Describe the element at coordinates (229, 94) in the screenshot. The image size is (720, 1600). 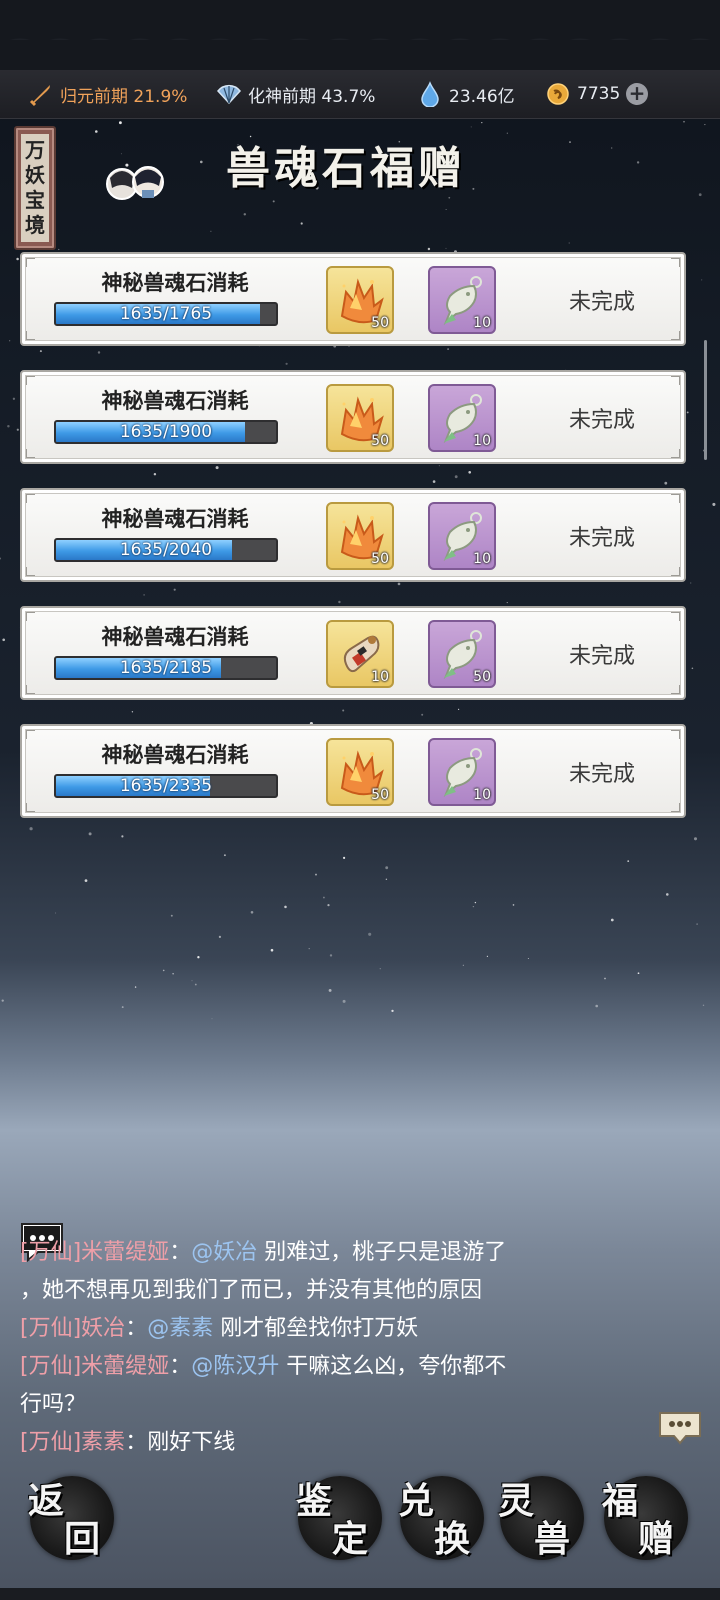
I see `fan-icon` at that location.